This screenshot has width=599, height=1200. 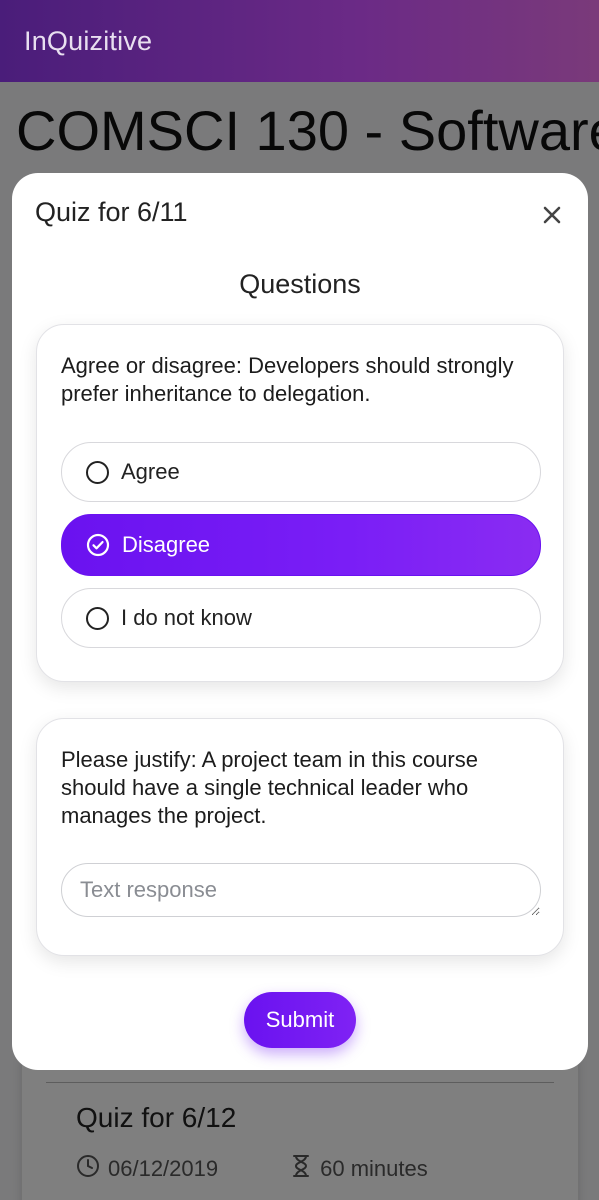 What do you see at coordinates (301, 472) in the screenshot?
I see `option-agree: Agree` at bounding box center [301, 472].